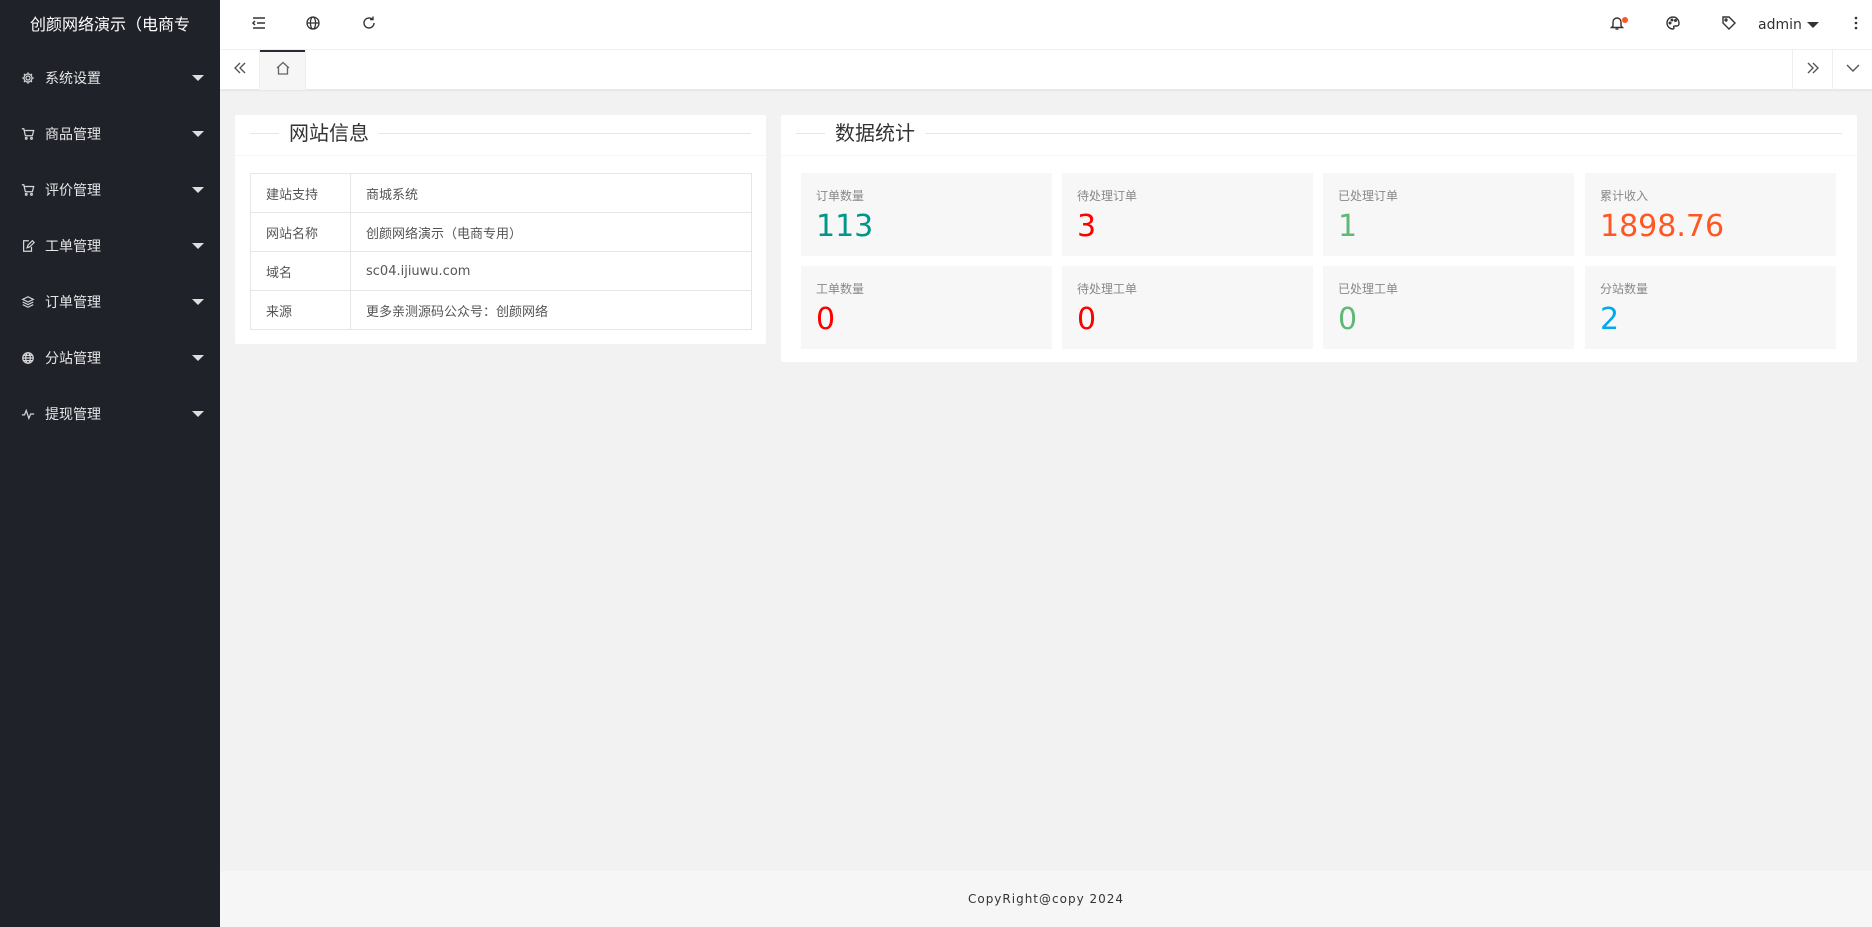 The height and width of the screenshot is (927, 1872). Describe the element at coordinates (110, 302) in the screenshot. I see `sidebar-item-orders: 订单管理` at that location.